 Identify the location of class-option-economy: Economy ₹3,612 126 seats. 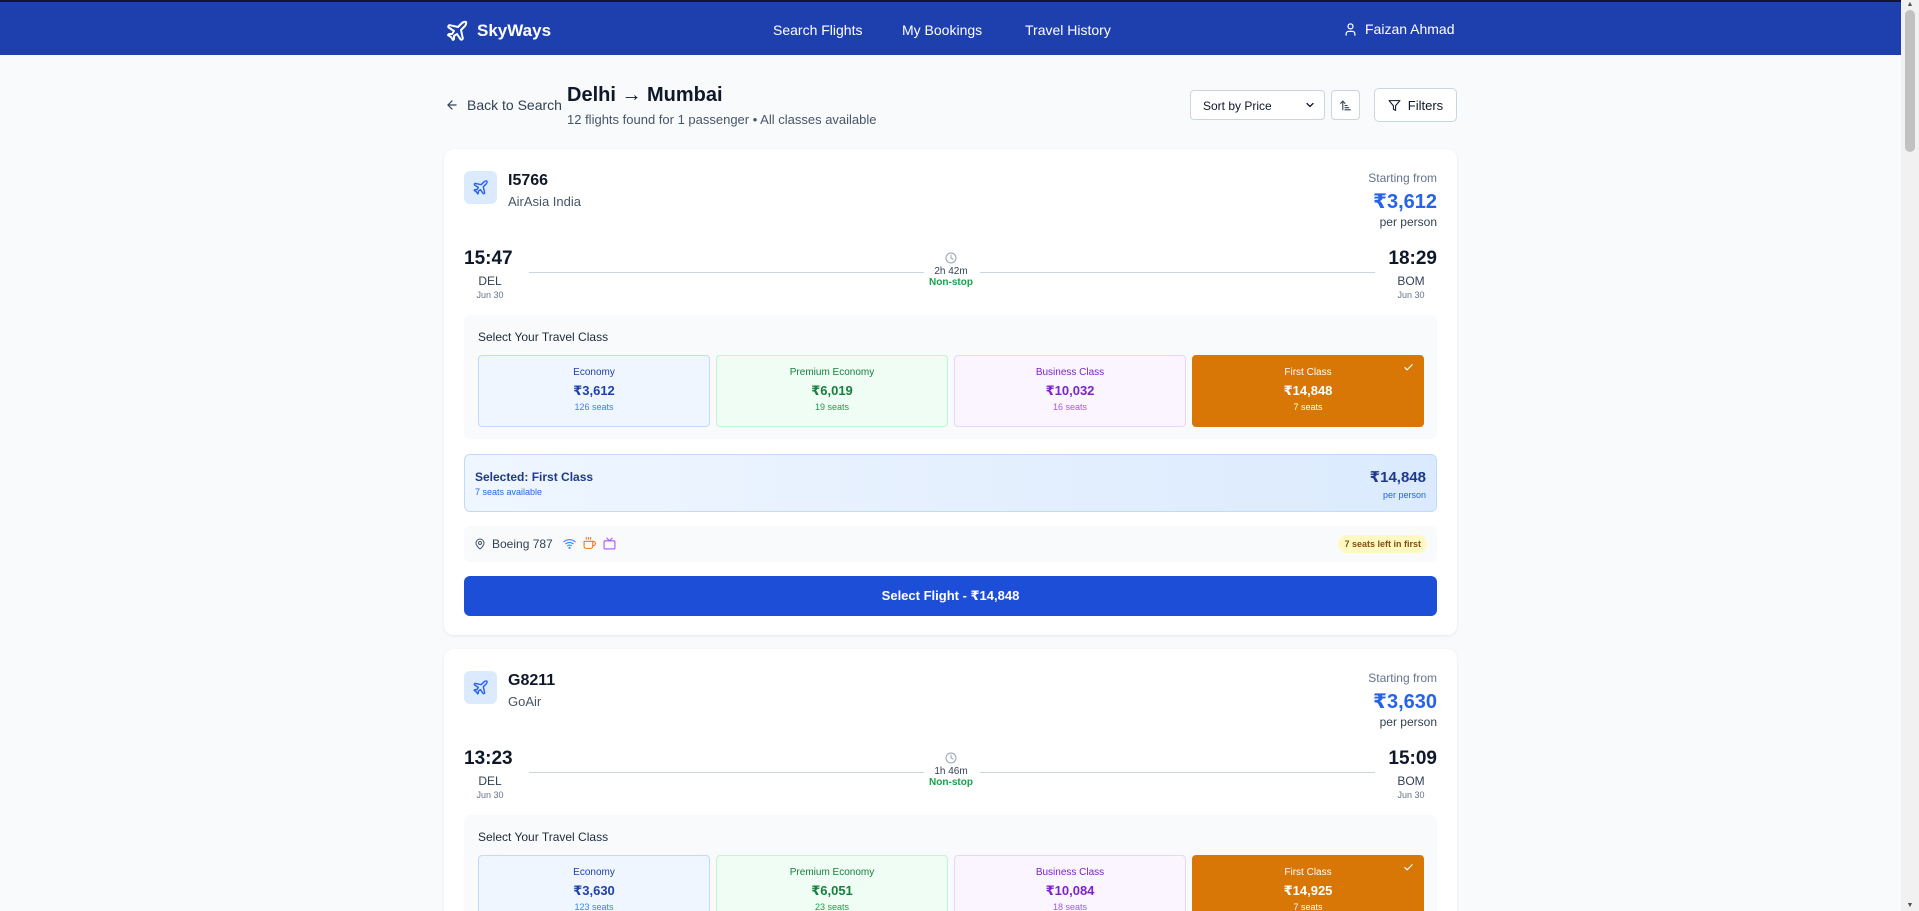
(594, 391).